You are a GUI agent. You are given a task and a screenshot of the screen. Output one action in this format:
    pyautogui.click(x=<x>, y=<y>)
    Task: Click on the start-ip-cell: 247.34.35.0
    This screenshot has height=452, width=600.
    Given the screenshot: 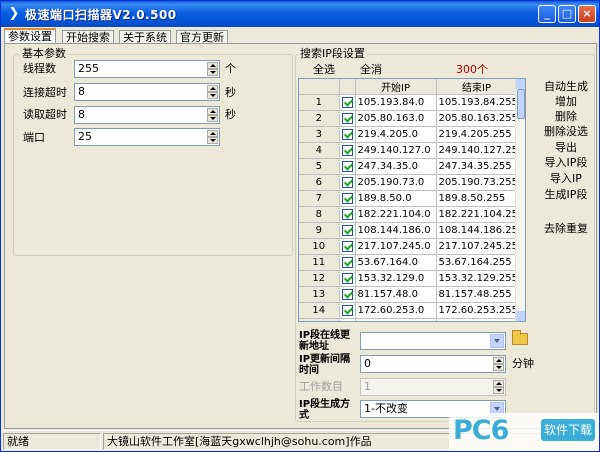 What is the action you would take?
    pyautogui.click(x=396, y=166)
    